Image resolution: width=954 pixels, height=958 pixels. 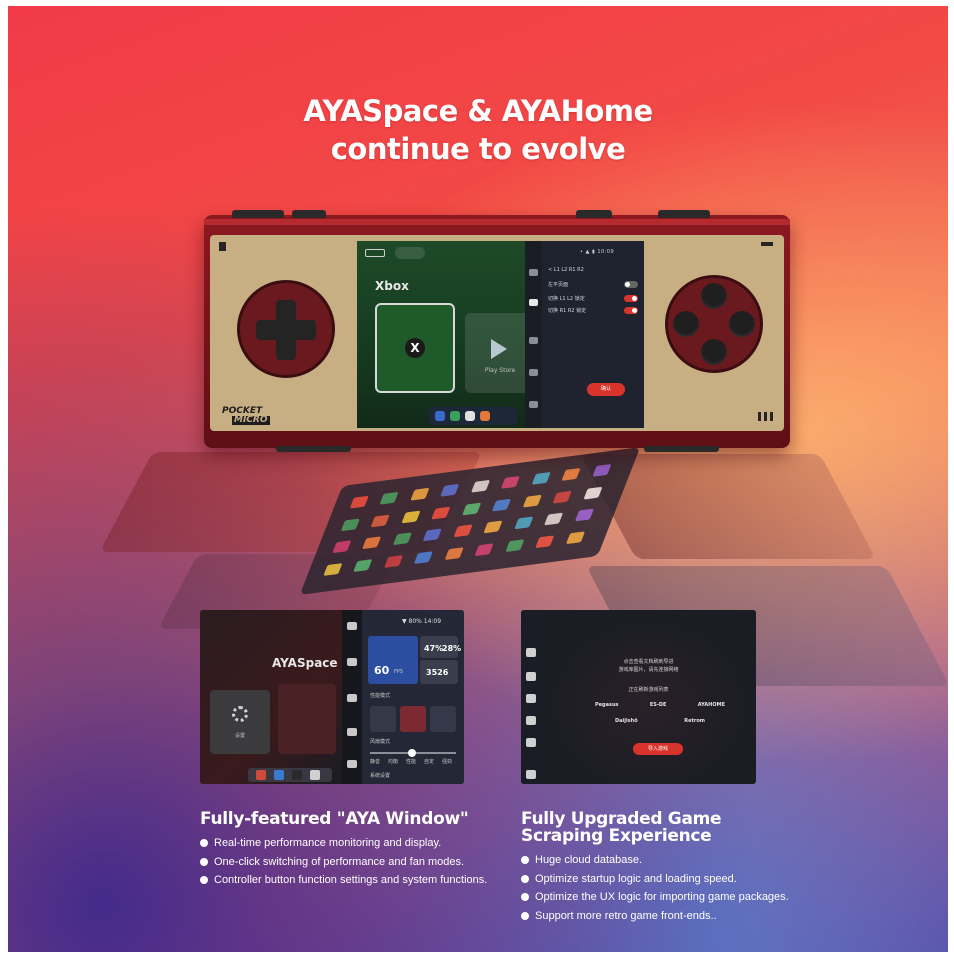 I want to click on headline: AYASpace & AYAHome continue to evolve, so click(x=478, y=130).